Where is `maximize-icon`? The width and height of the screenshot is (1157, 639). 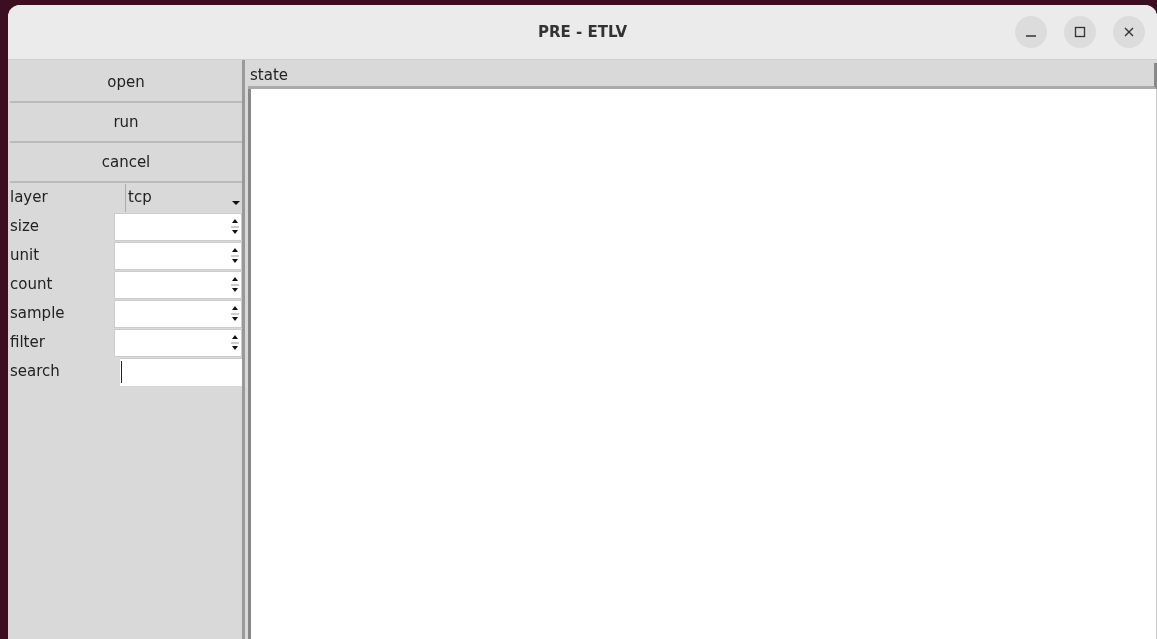
maximize-icon is located at coordinates (1080, 32).